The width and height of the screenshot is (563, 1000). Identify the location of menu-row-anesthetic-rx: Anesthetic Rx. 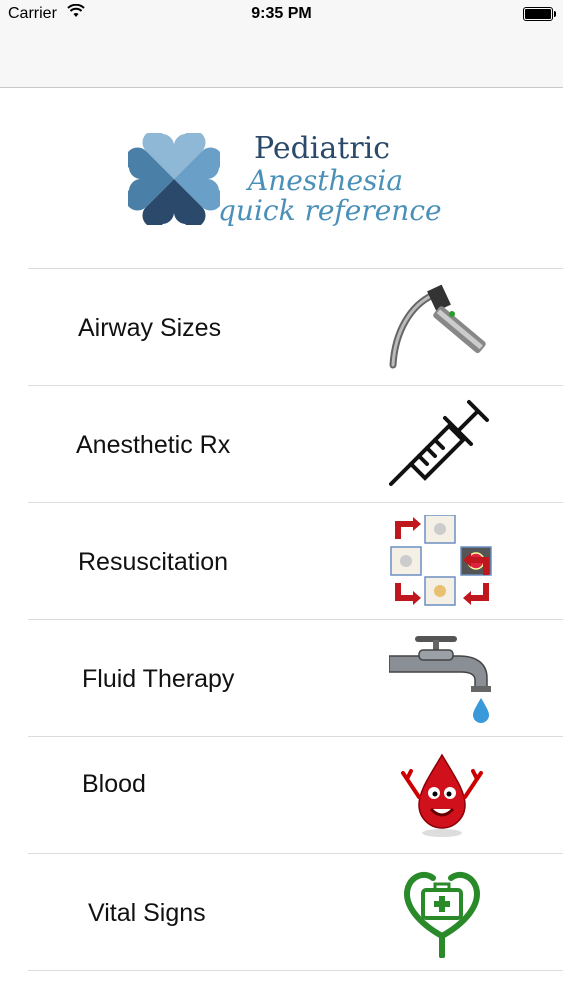
(295, 443).